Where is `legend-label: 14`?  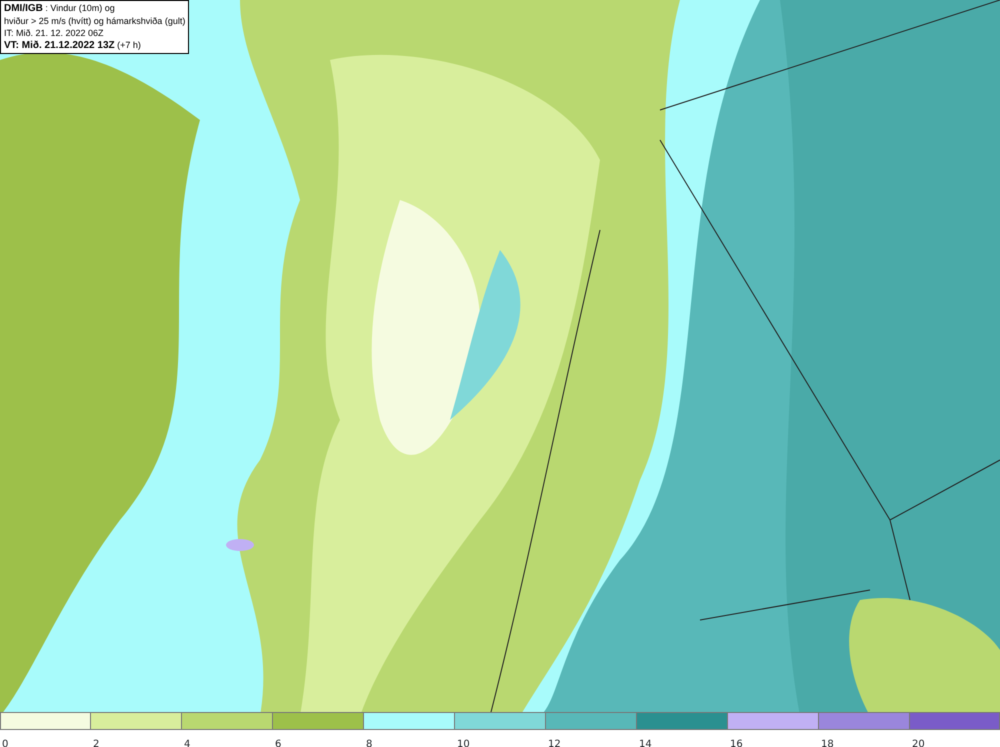 legend-label: 14 is located at coordinates (645, 743).